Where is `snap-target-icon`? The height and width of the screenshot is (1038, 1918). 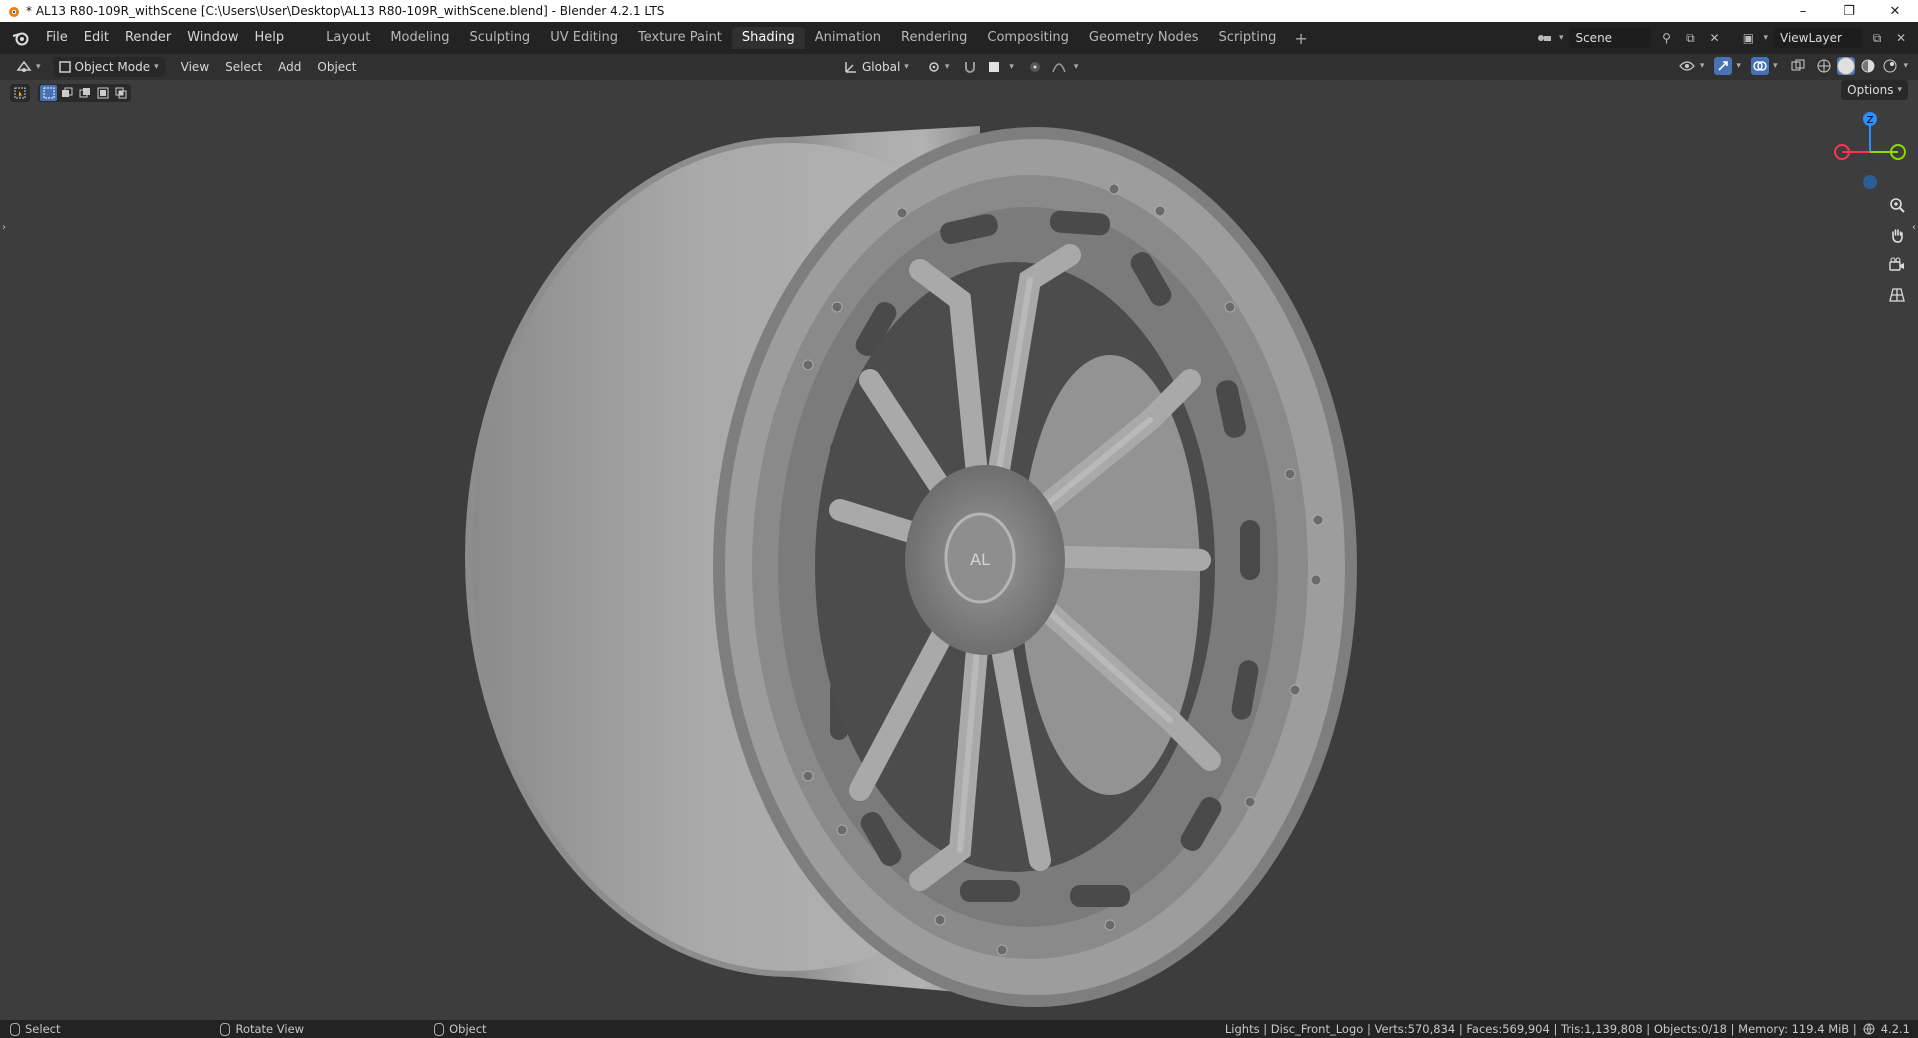
snap-target-icon is located at coordinates (994, 67).